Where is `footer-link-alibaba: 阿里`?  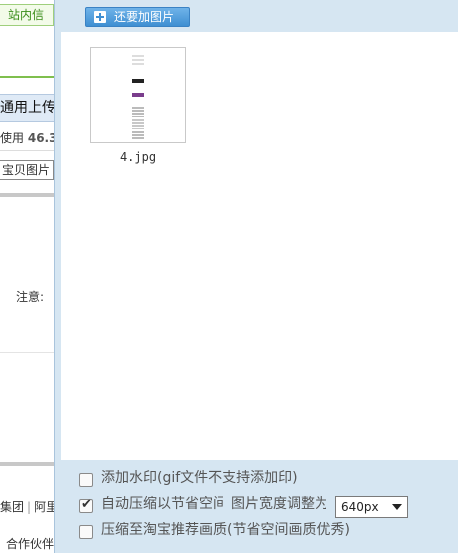
footer-link-alibaba: 阿里 is located at coordinates (44, 507).